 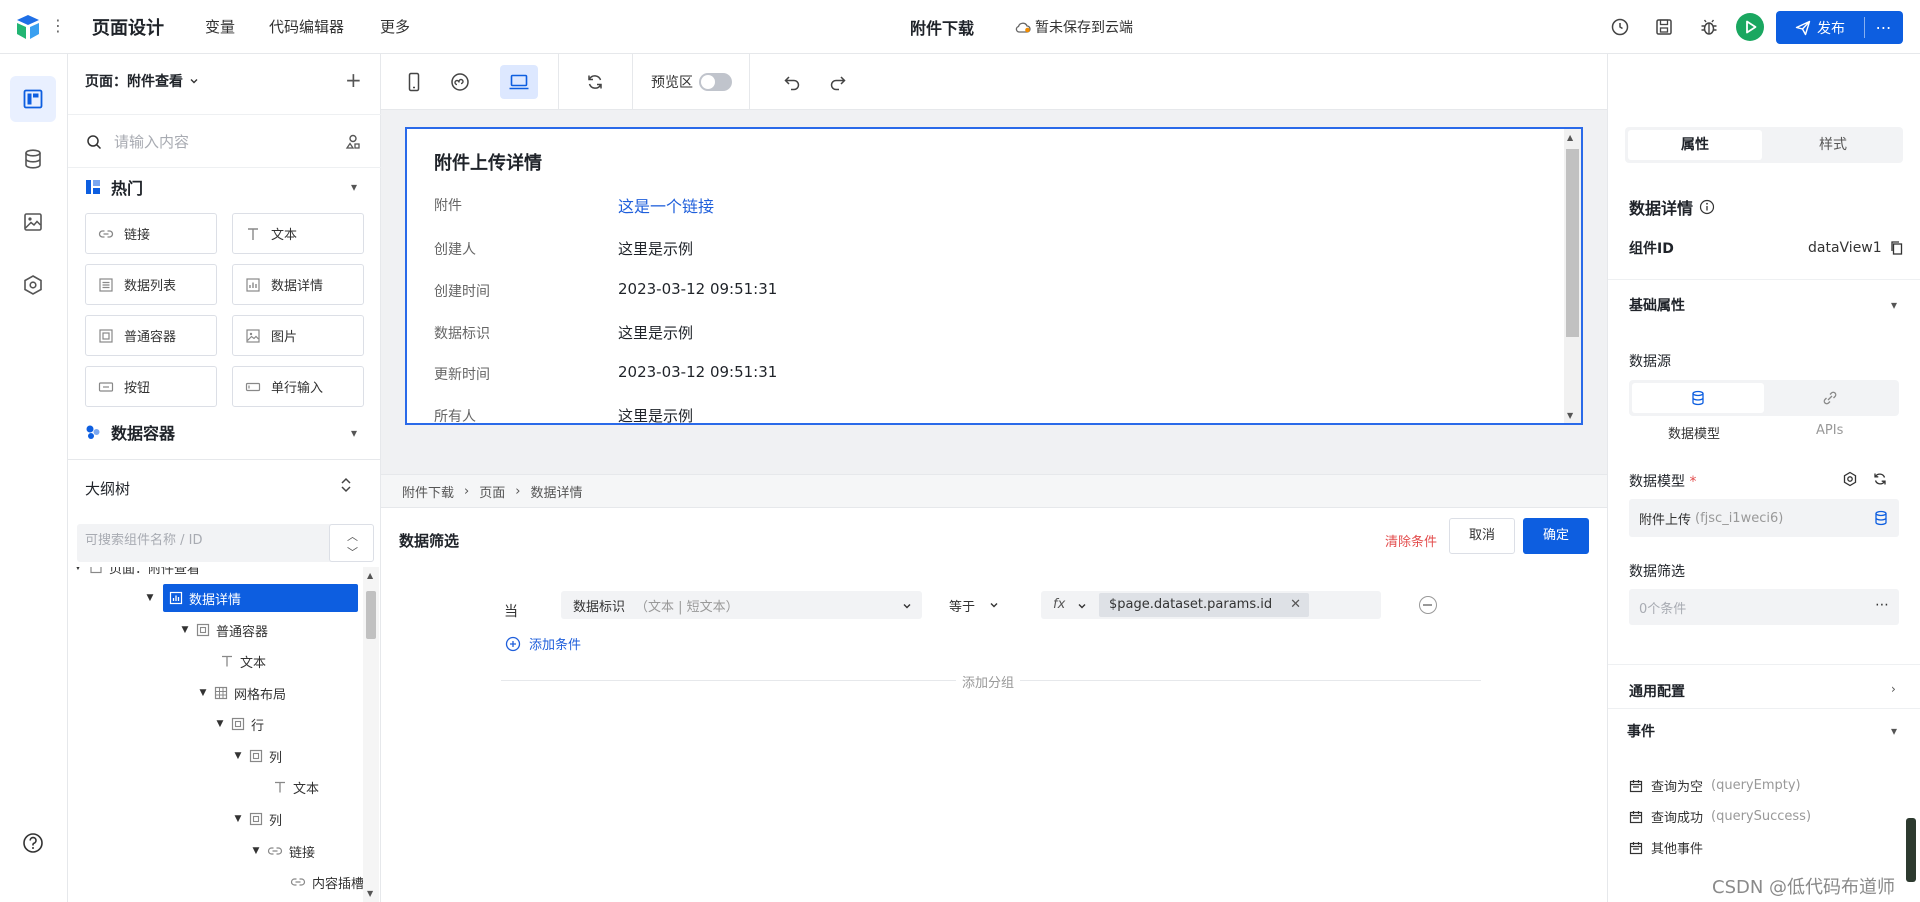 What do you see at coordinates (283, 851) in the screenshot?
I see `tree-node-link: ▼ 链接` at bounding box center [283, 851].